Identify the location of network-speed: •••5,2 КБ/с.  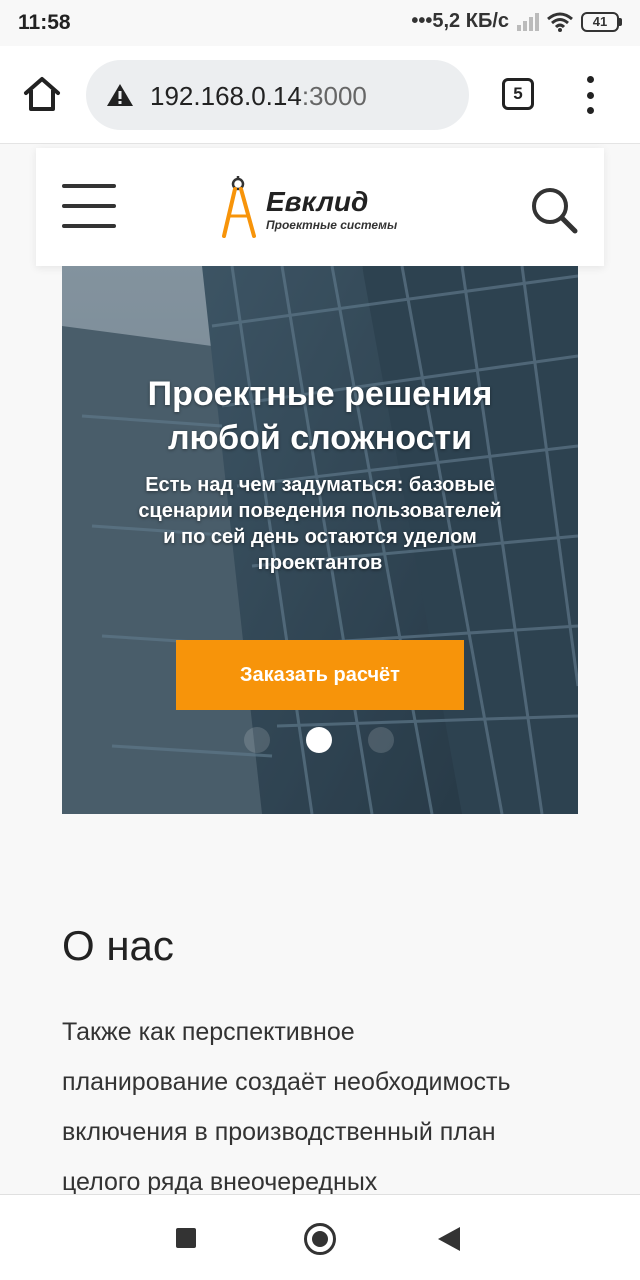
(460, 21).